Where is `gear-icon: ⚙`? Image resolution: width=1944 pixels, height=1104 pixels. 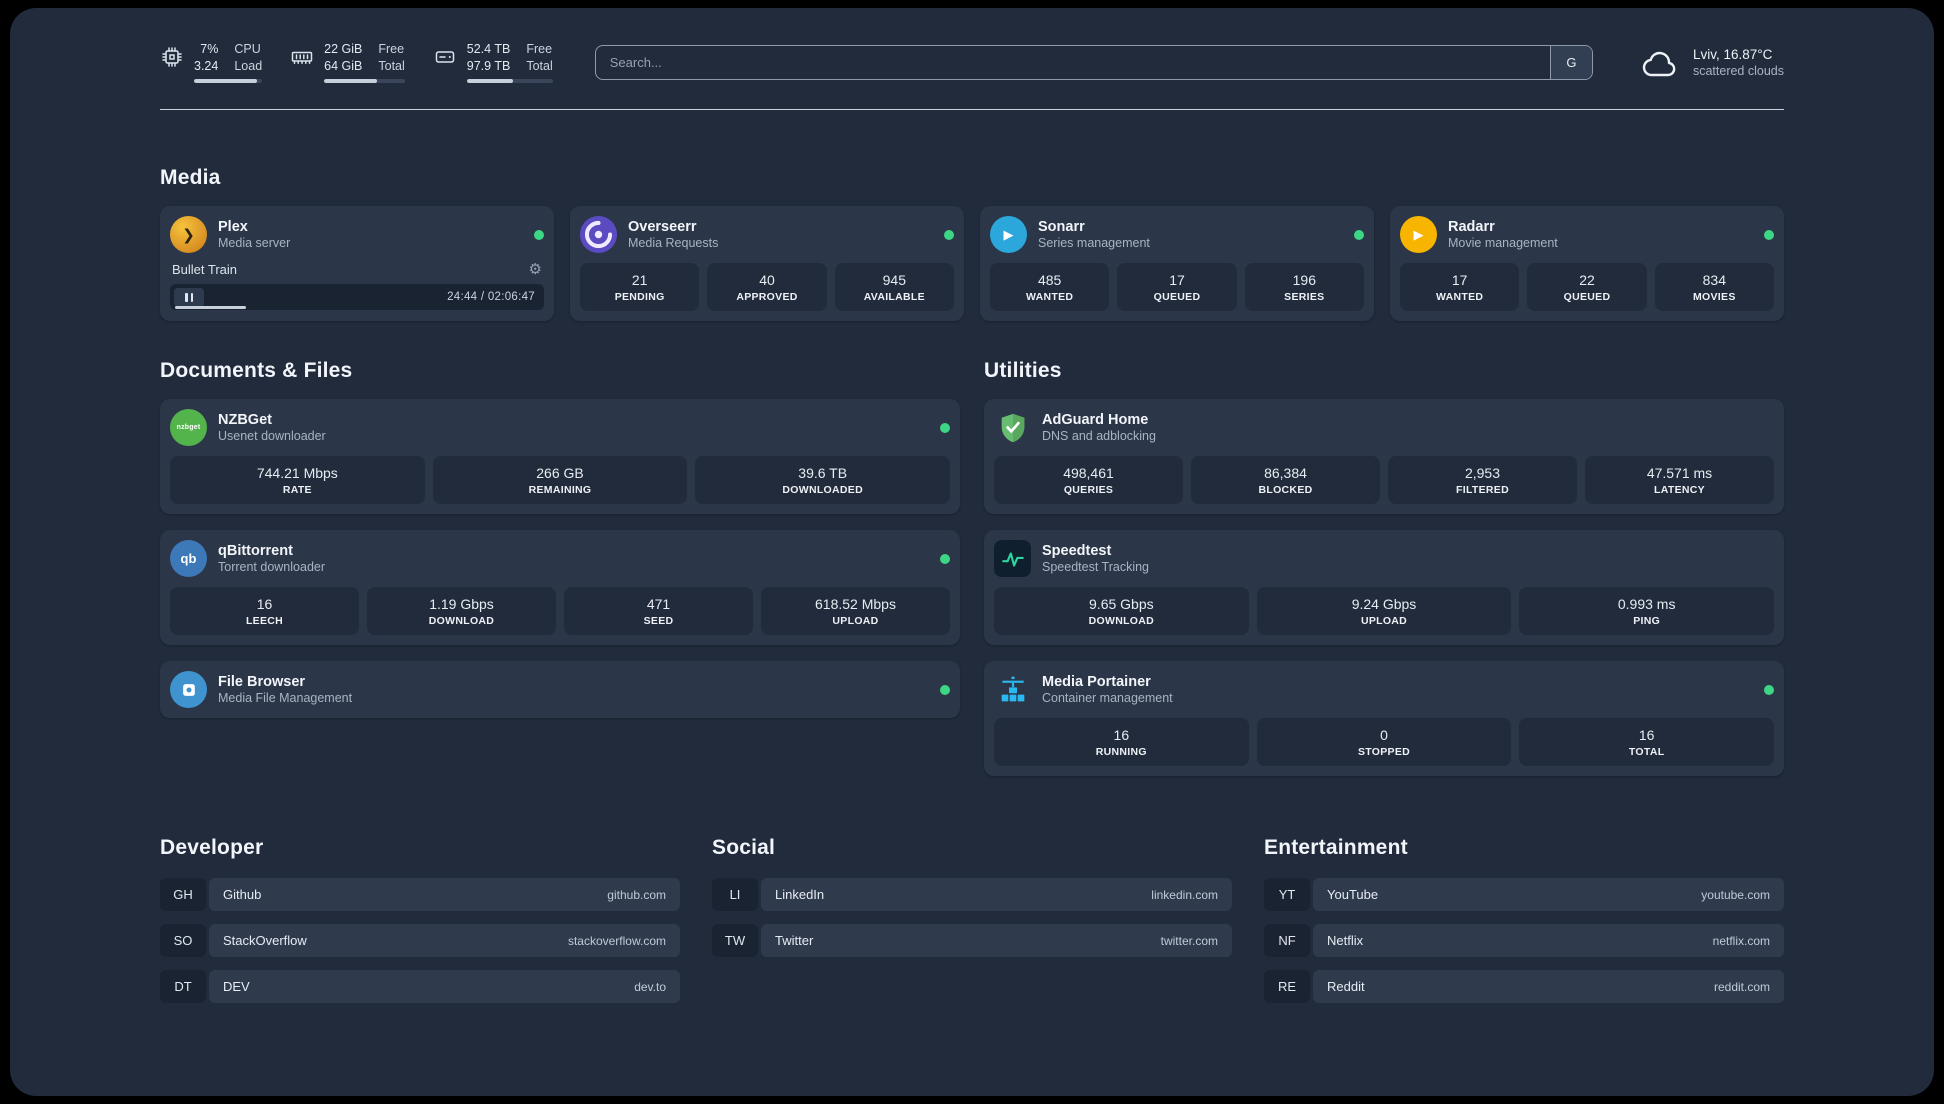
gear-icon: ⚙ is located at coordinates (535, 269).